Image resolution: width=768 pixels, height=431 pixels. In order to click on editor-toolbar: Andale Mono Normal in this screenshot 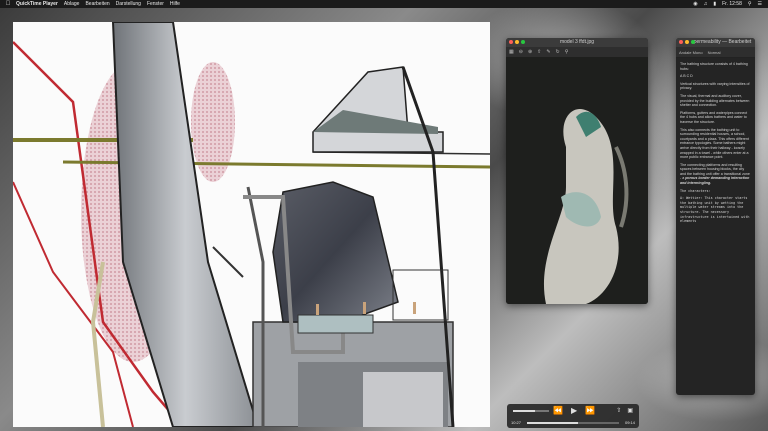, I will do `click(715, 52)`.